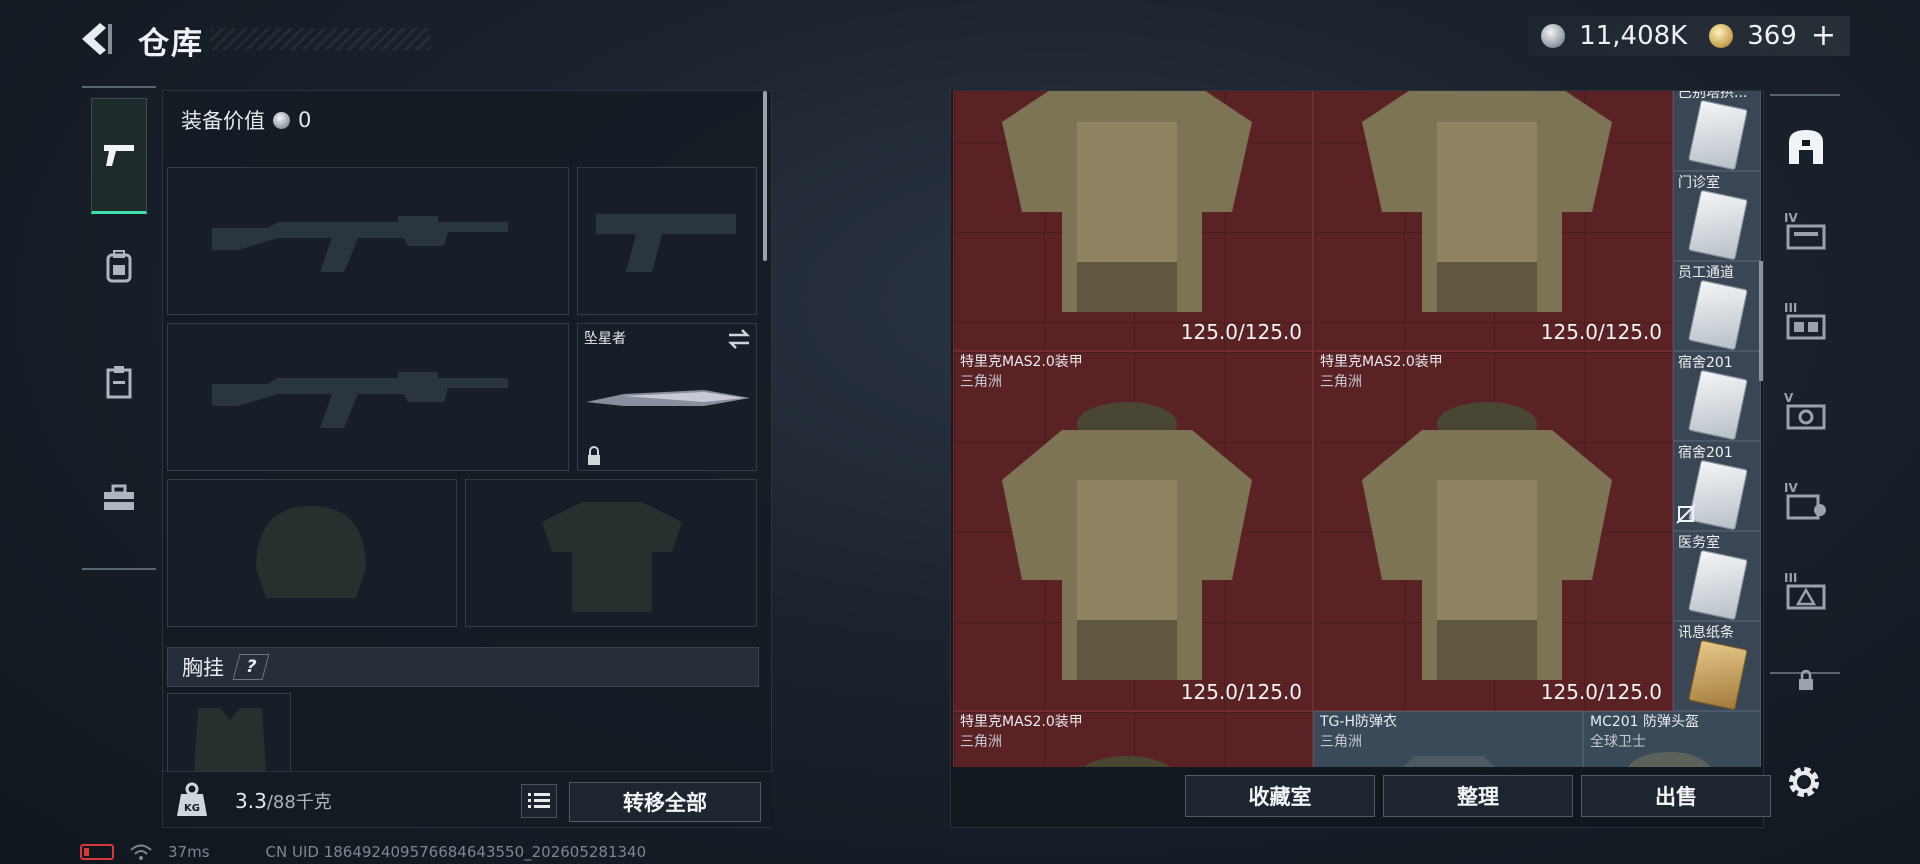  Describe the element at coordinates (1806, 320) in the screenshot. I see `tab-storage-2: III` at that location.